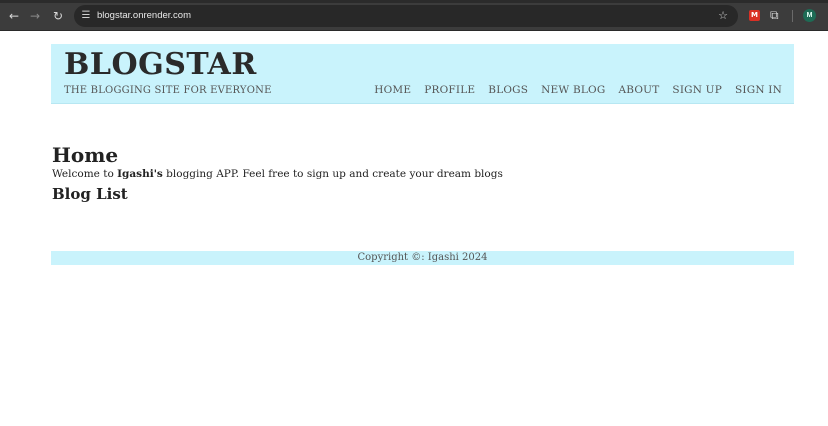 The image size is (828, 426). Describe the element at coordinates (414, 1) in the screenshot. I see `tab-strip` at that location.